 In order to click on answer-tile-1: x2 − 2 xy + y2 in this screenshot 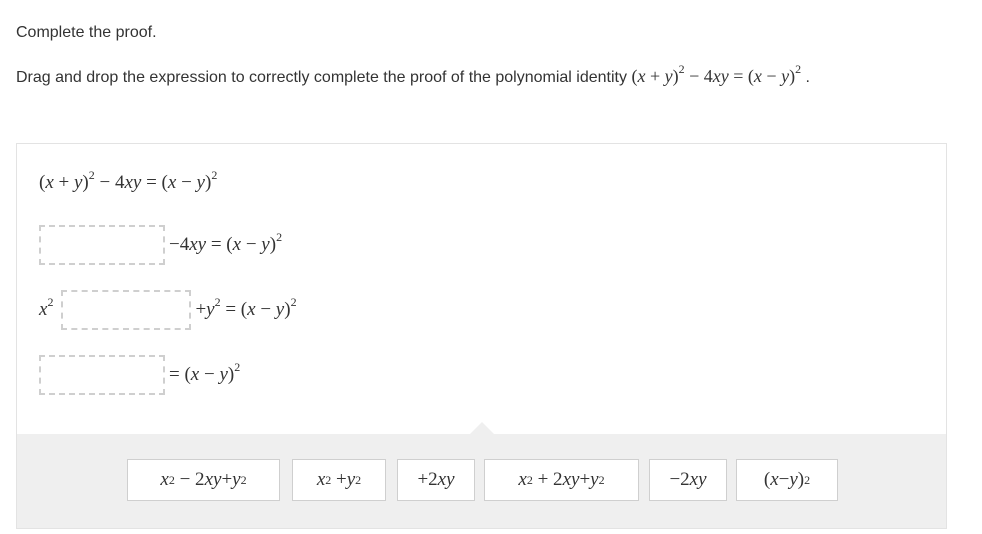, I will do `click(203, 480)`.